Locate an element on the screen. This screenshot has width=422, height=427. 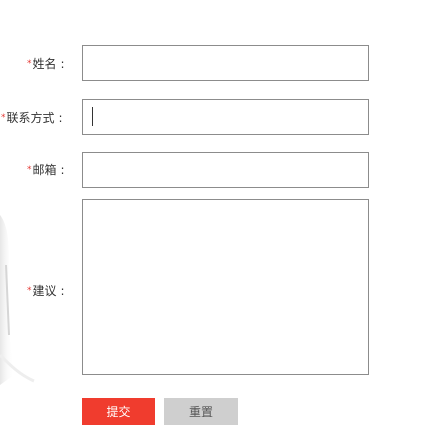
suggestion-label-text: 建议 is located at coordinates (44, 291).